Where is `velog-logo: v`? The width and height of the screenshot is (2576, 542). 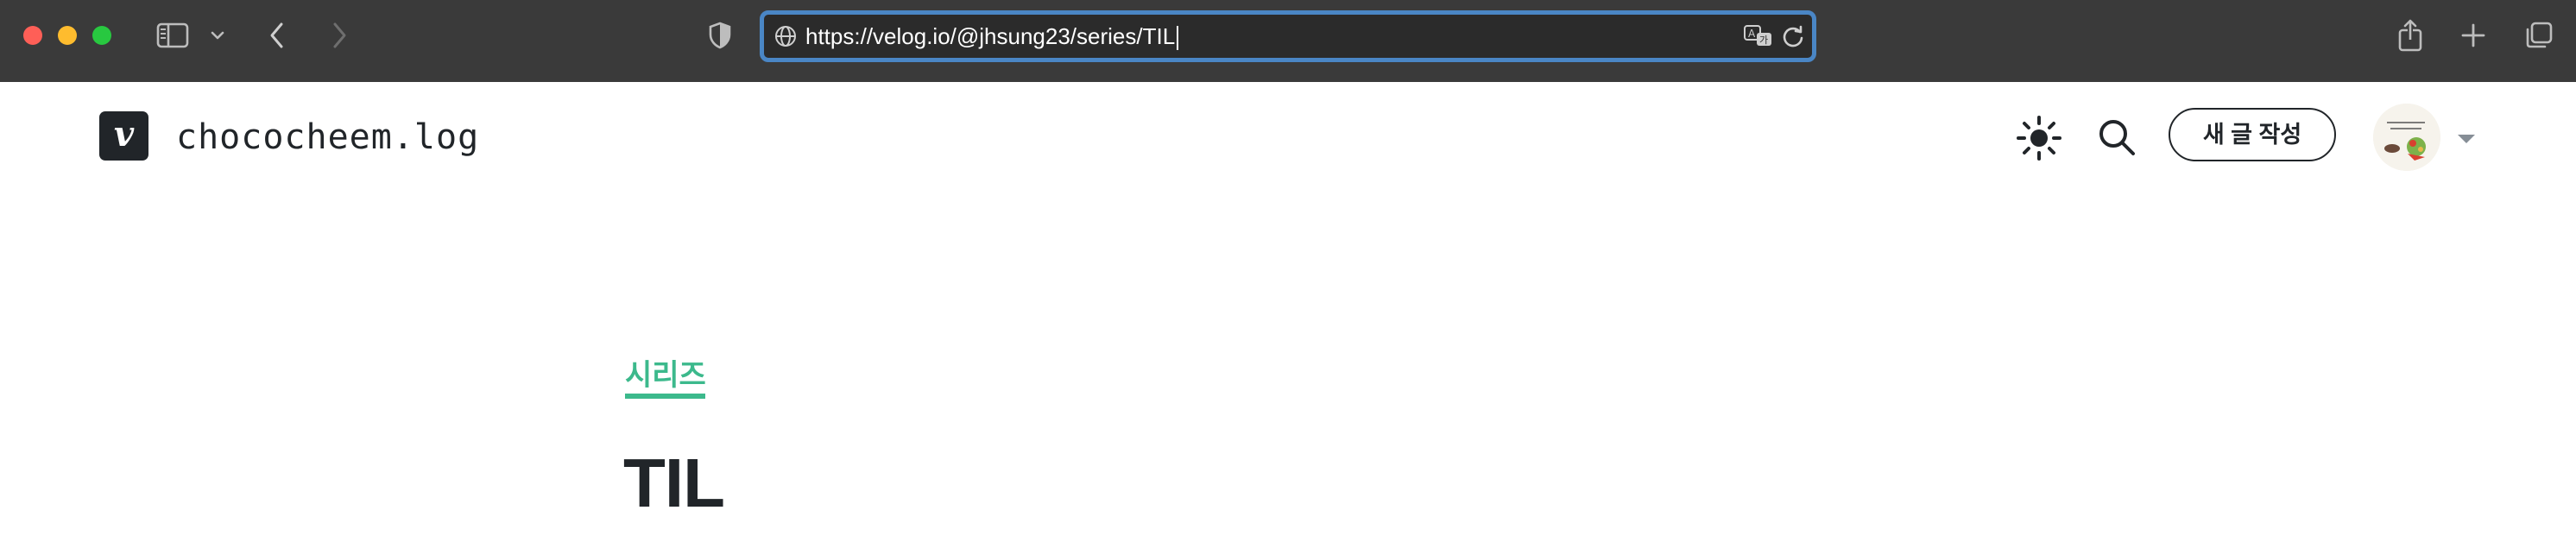
velog-logo: v is located at coordinates (123, 136).